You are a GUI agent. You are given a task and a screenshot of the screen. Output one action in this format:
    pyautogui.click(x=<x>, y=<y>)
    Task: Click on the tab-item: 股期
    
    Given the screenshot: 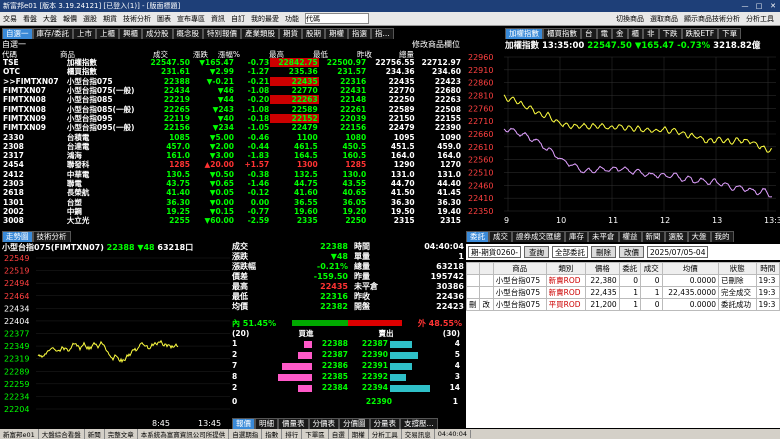 What is the action you would take?
    pyautogui.click(x=313, y=33)
    